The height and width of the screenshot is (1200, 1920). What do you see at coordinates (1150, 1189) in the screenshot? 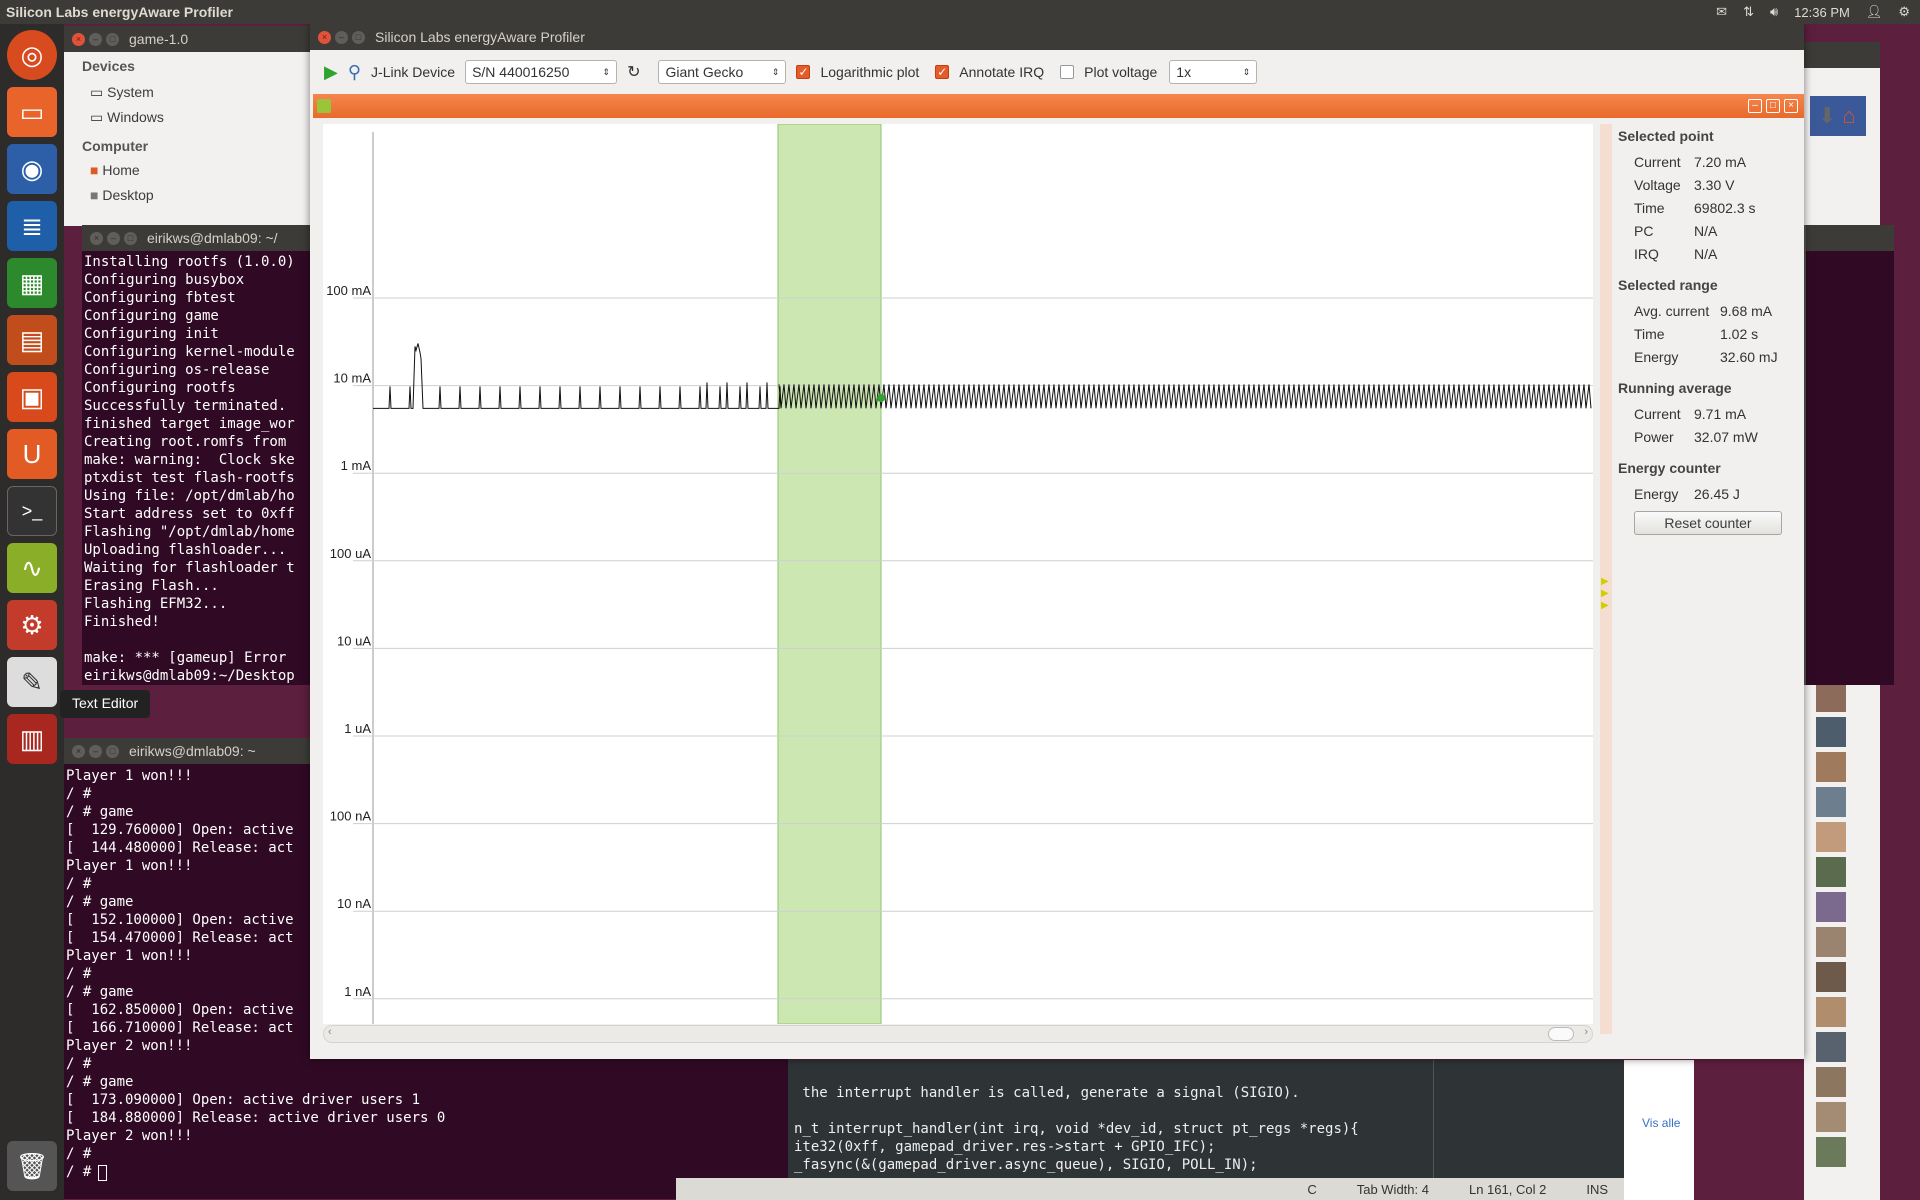
I see `editor-statusbar: C Tab Width: 4 Ln 161, Col 2 INS` at bounding box center [1150, 1189].